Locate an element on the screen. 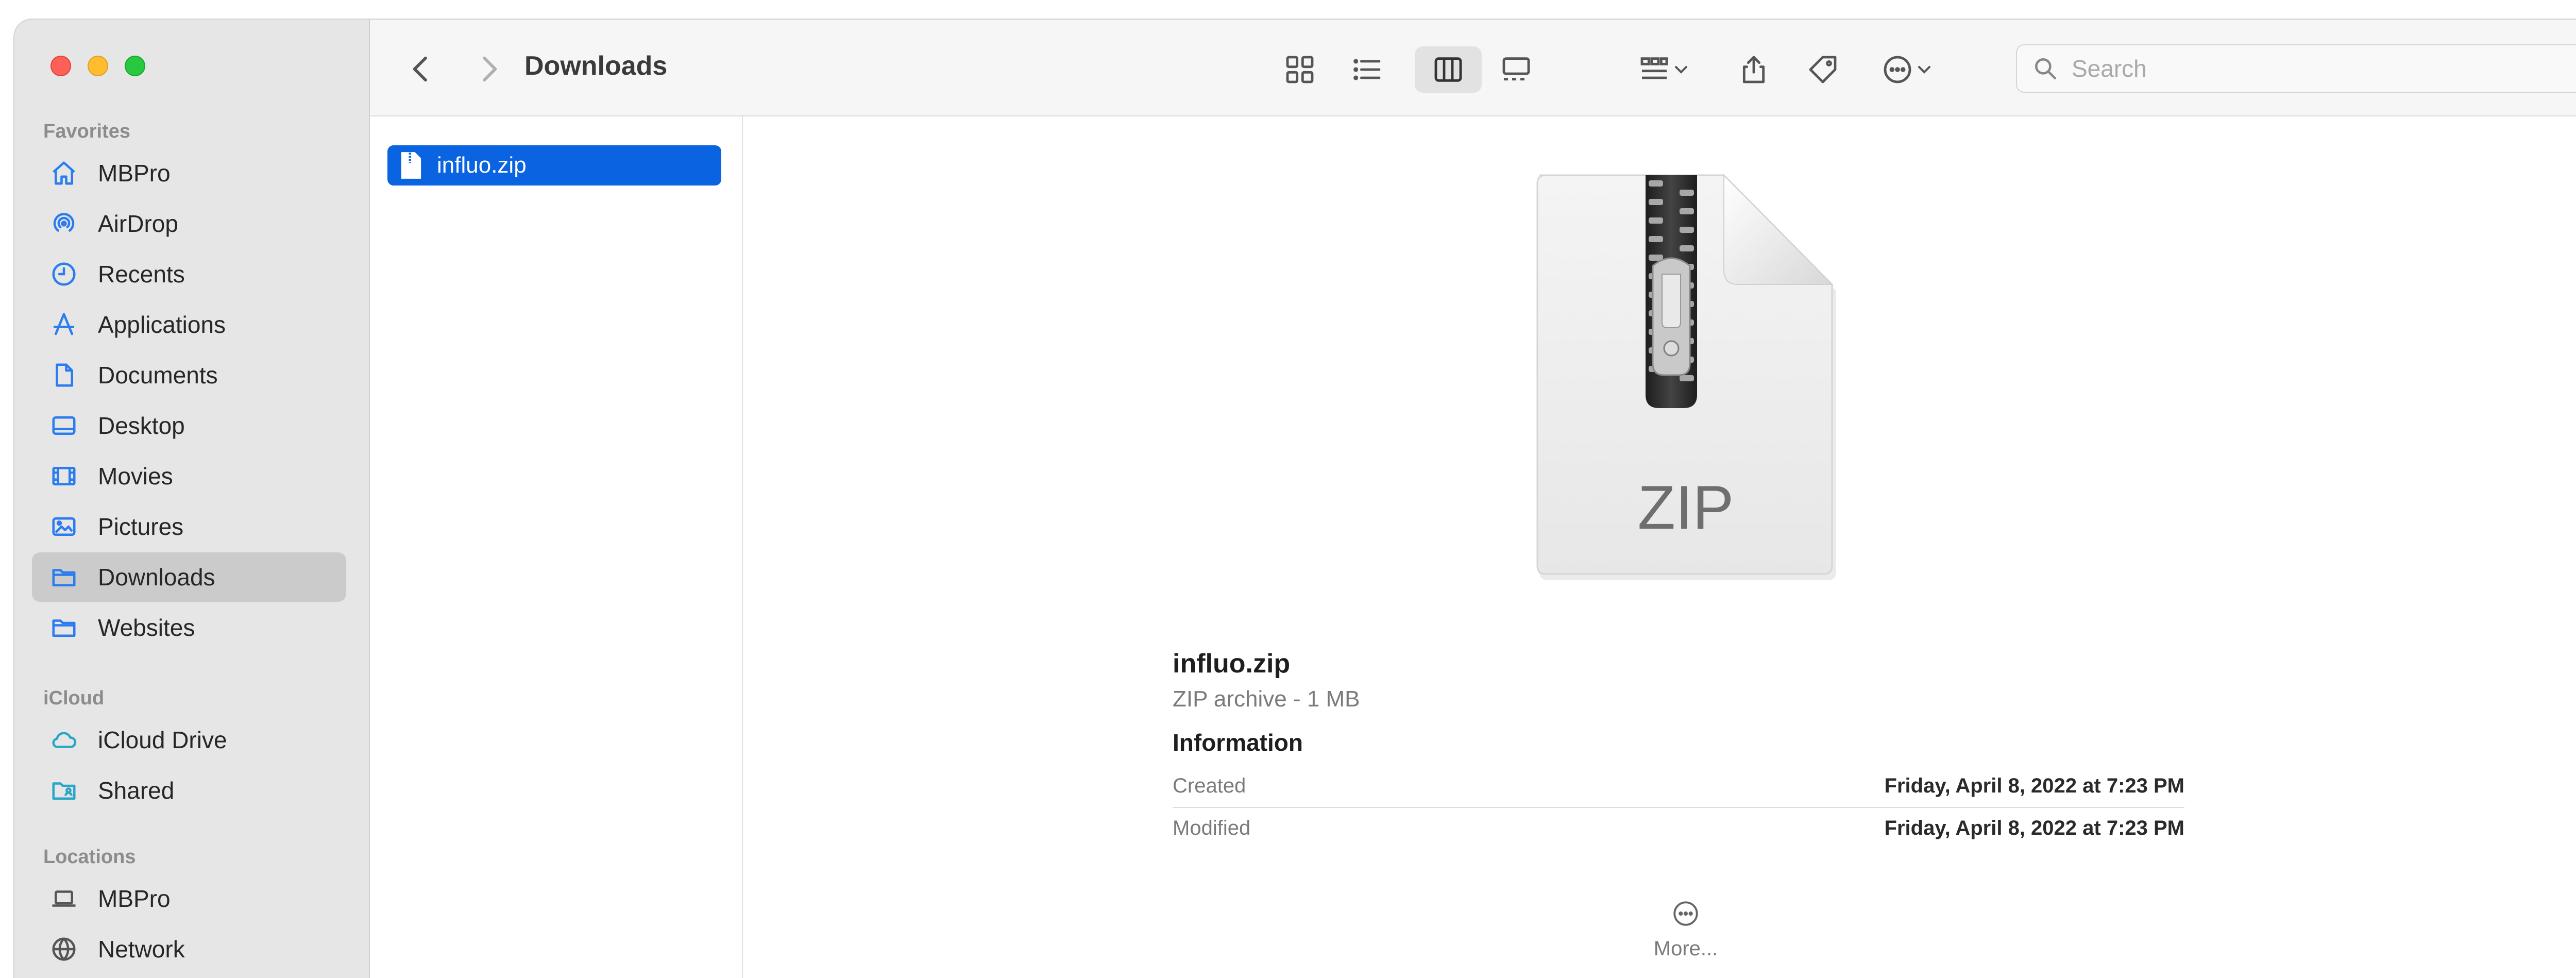 Image resolution: width=2576 pixels, height=978 pixels. laptop-icon is located at coordinates (63, 899).